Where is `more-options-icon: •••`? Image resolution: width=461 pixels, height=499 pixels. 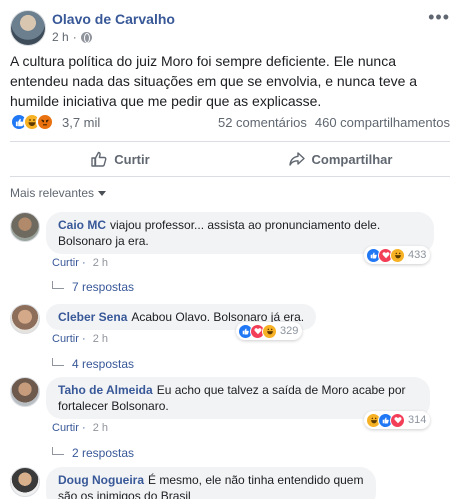 more-options-icon: ••• is located at coordinates (439, 17).